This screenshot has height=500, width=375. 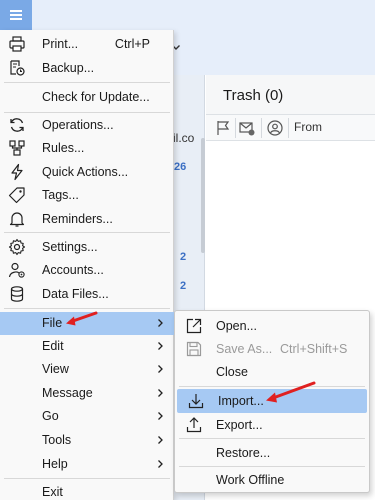 I want to click on message-list-header: From, so click(x=290, y=128).